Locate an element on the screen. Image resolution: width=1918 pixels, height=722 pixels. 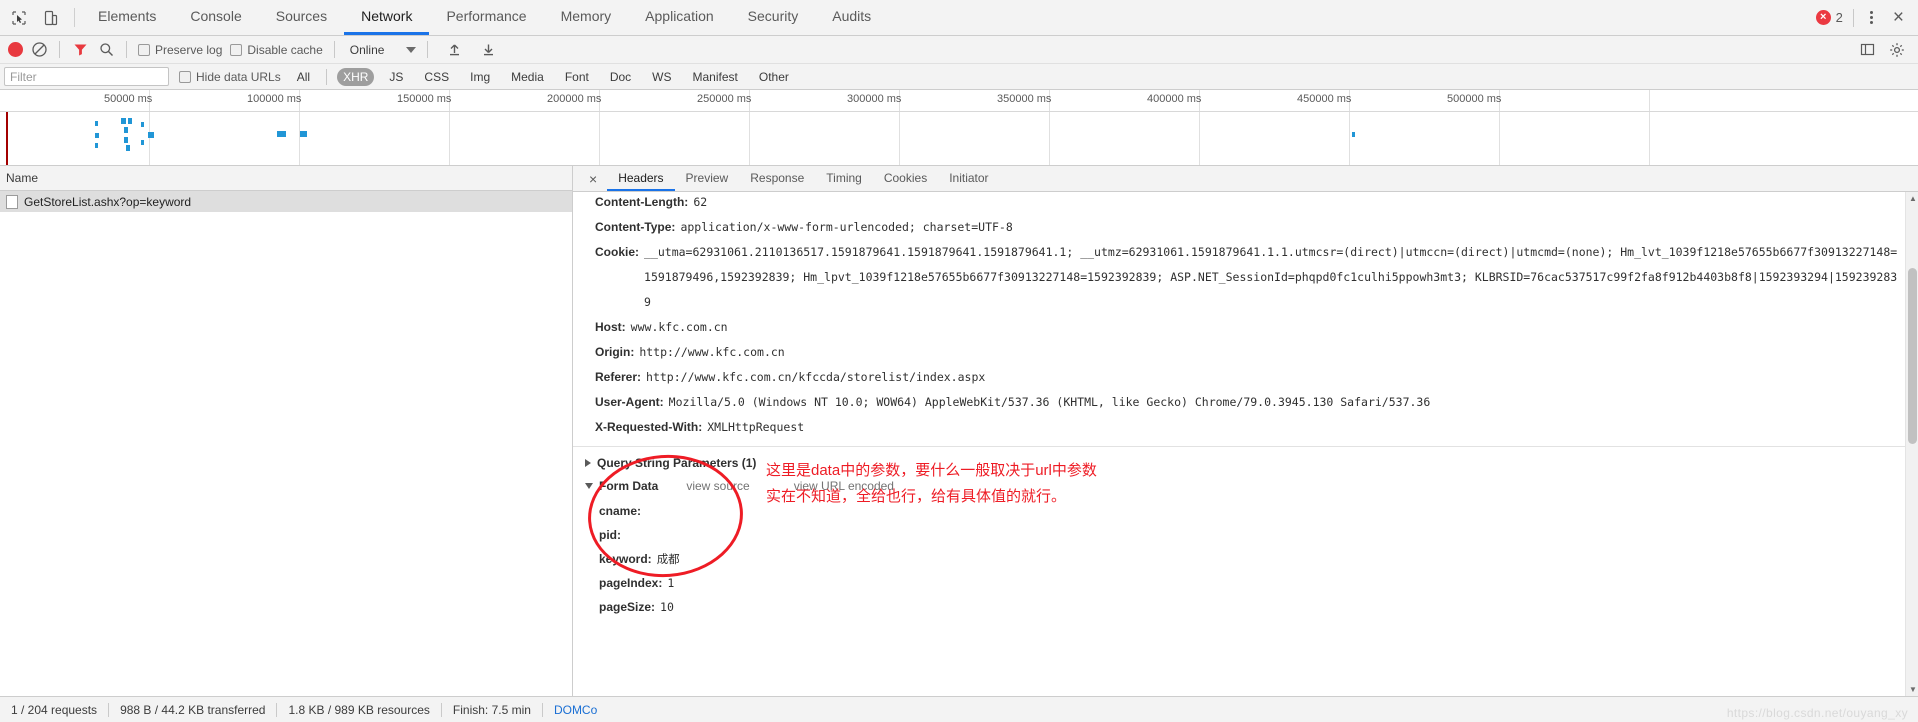
scroll-up-arrow-icon: ▲ is located at coordinates (1913, 198).